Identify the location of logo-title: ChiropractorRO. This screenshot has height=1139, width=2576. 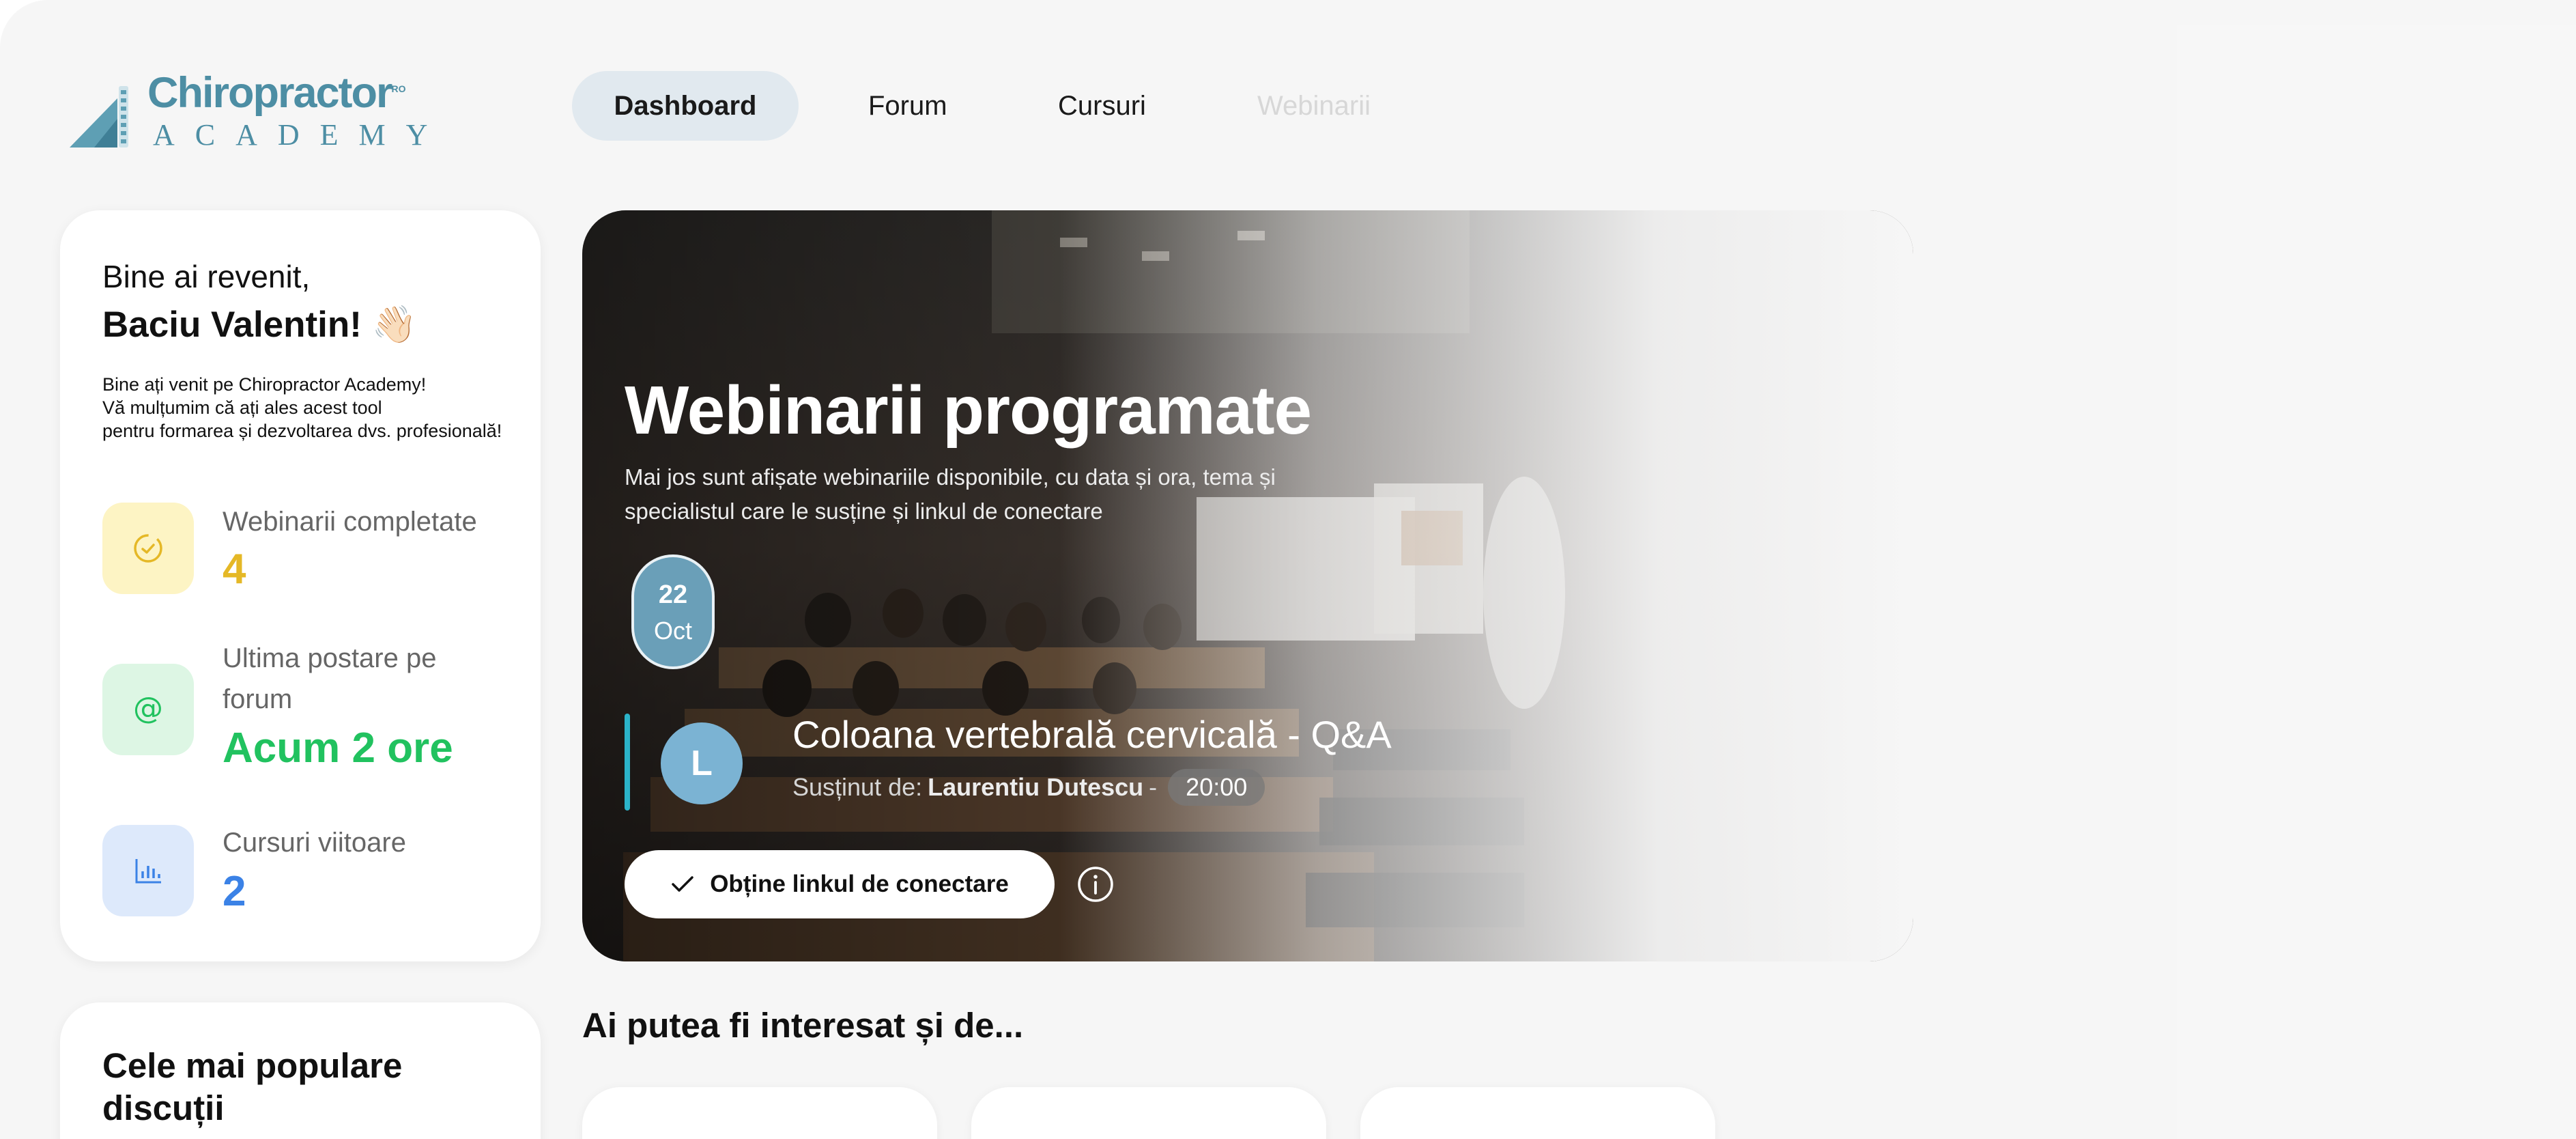
(276, 93).